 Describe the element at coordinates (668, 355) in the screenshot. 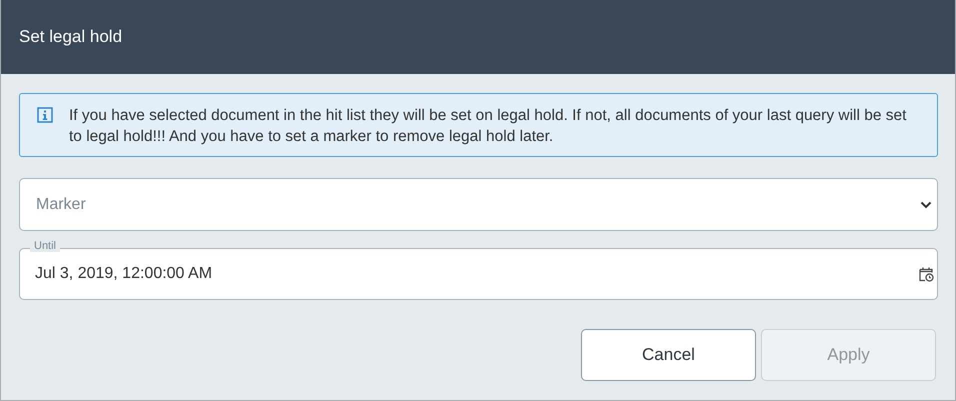

I see `cancel-button: Cancel` at that location.